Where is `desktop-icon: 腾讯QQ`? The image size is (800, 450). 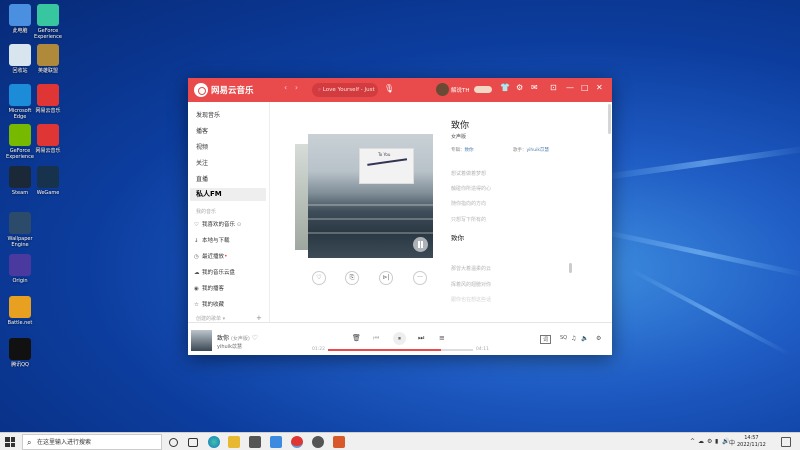
desktop-icon: 腾讯QQ is located at coordinates (20, 353).